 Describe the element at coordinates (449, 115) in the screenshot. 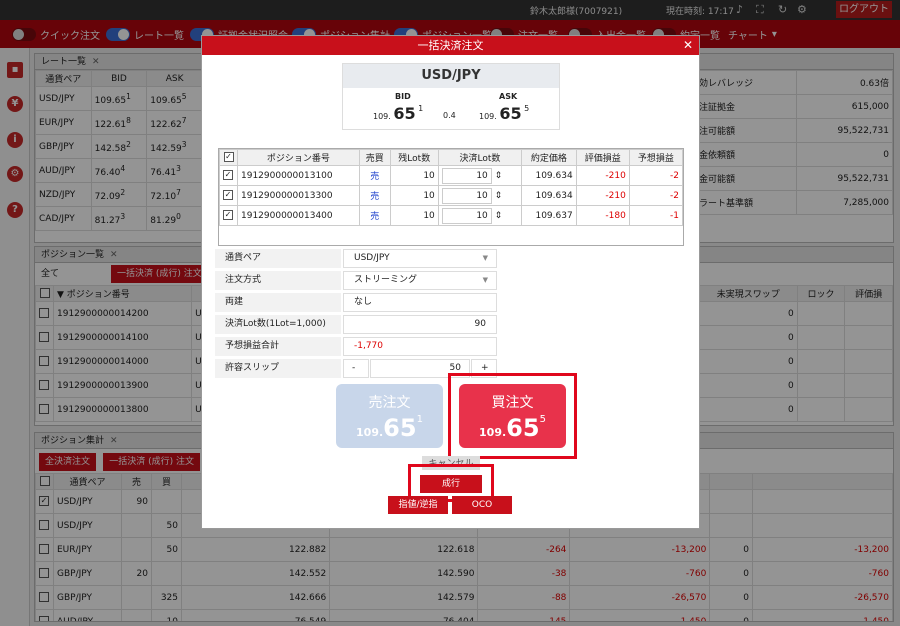

I see `spread-value: 0.4` at that location.